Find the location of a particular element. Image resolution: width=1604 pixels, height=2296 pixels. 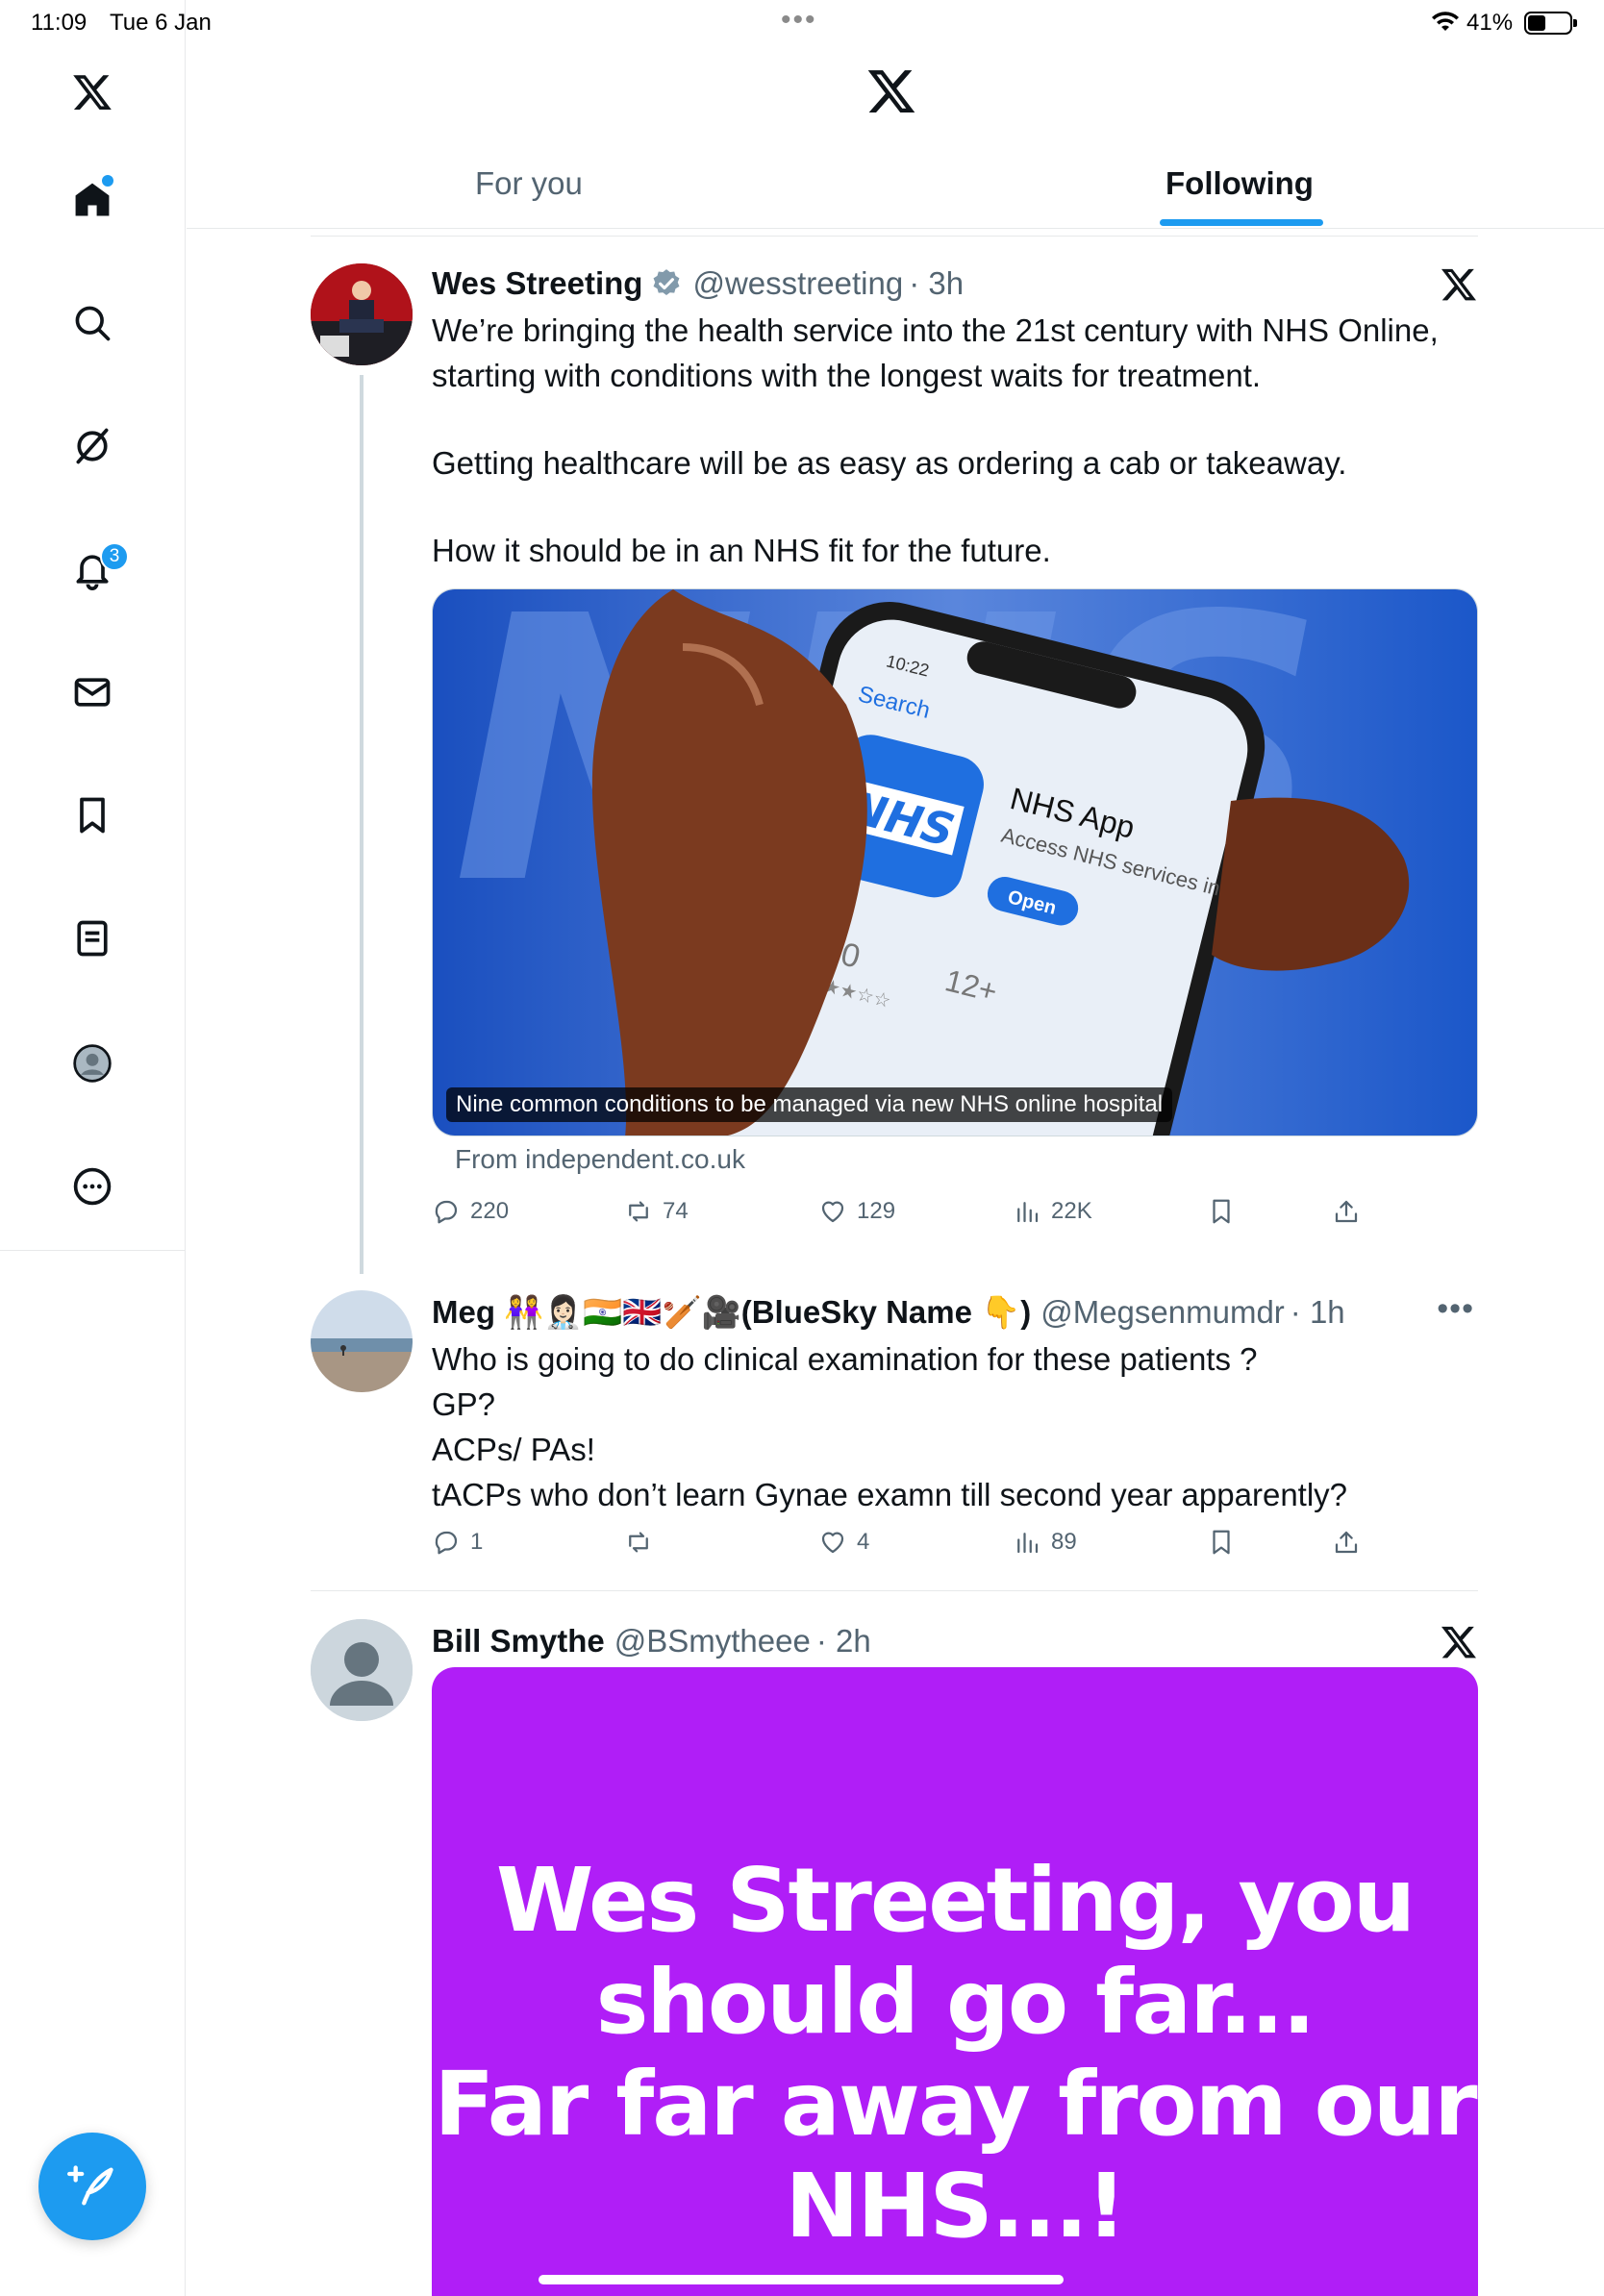

tab-for-you: For you is located at coordinates (529, 183).